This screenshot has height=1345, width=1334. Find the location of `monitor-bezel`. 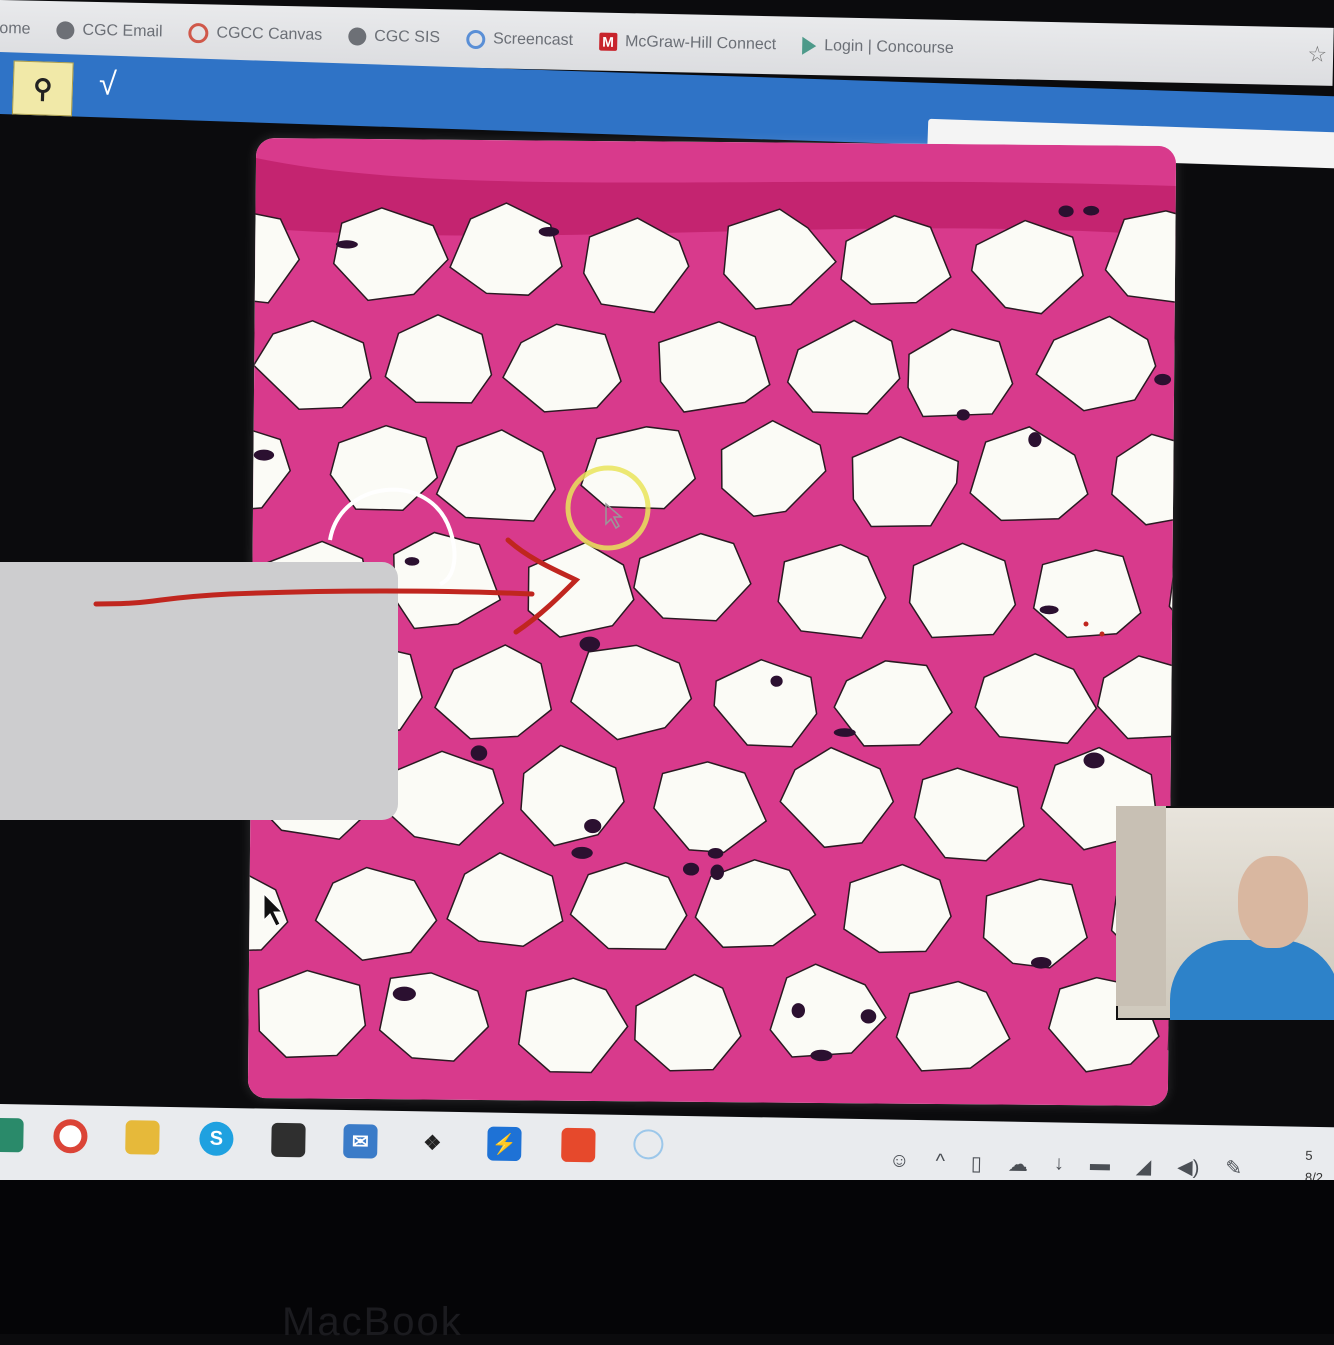

monitor-bezel is located at coordinates (667, 1257).